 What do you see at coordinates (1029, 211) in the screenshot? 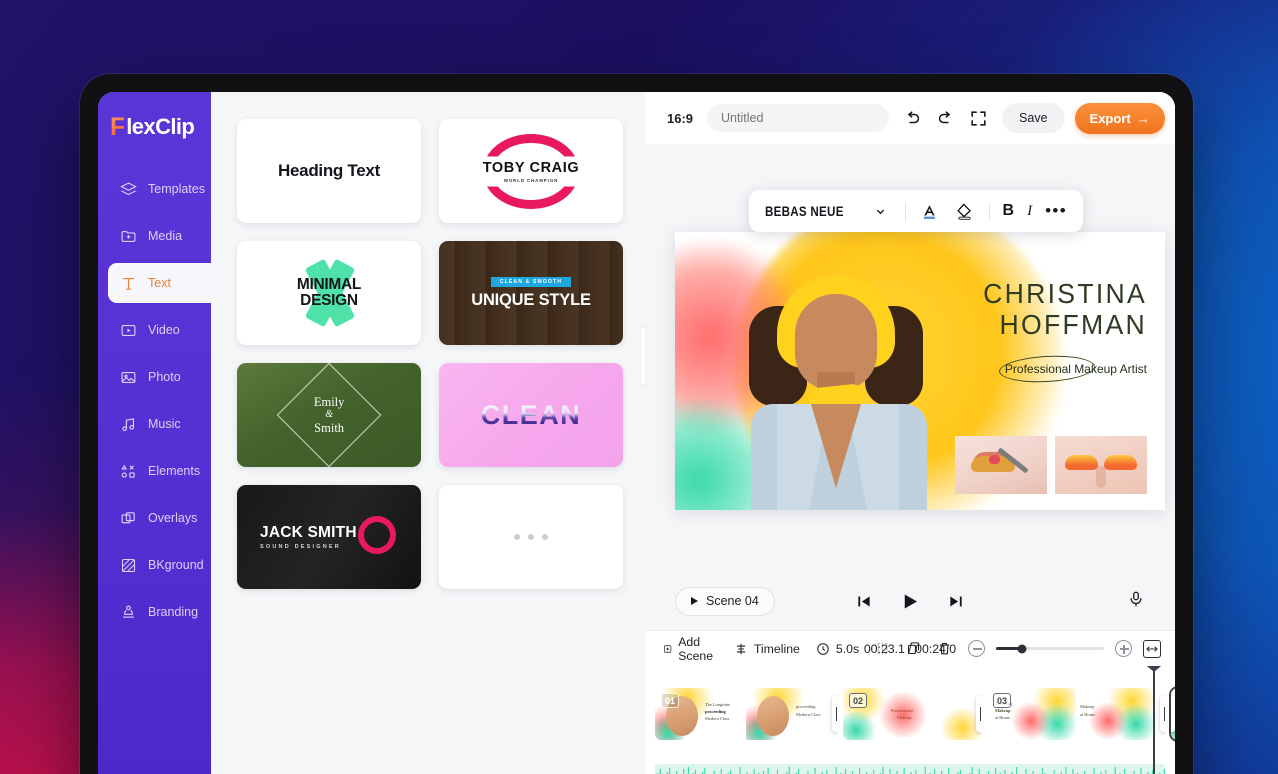
I see `italic-button: I` at bounding box center [1029, 211].